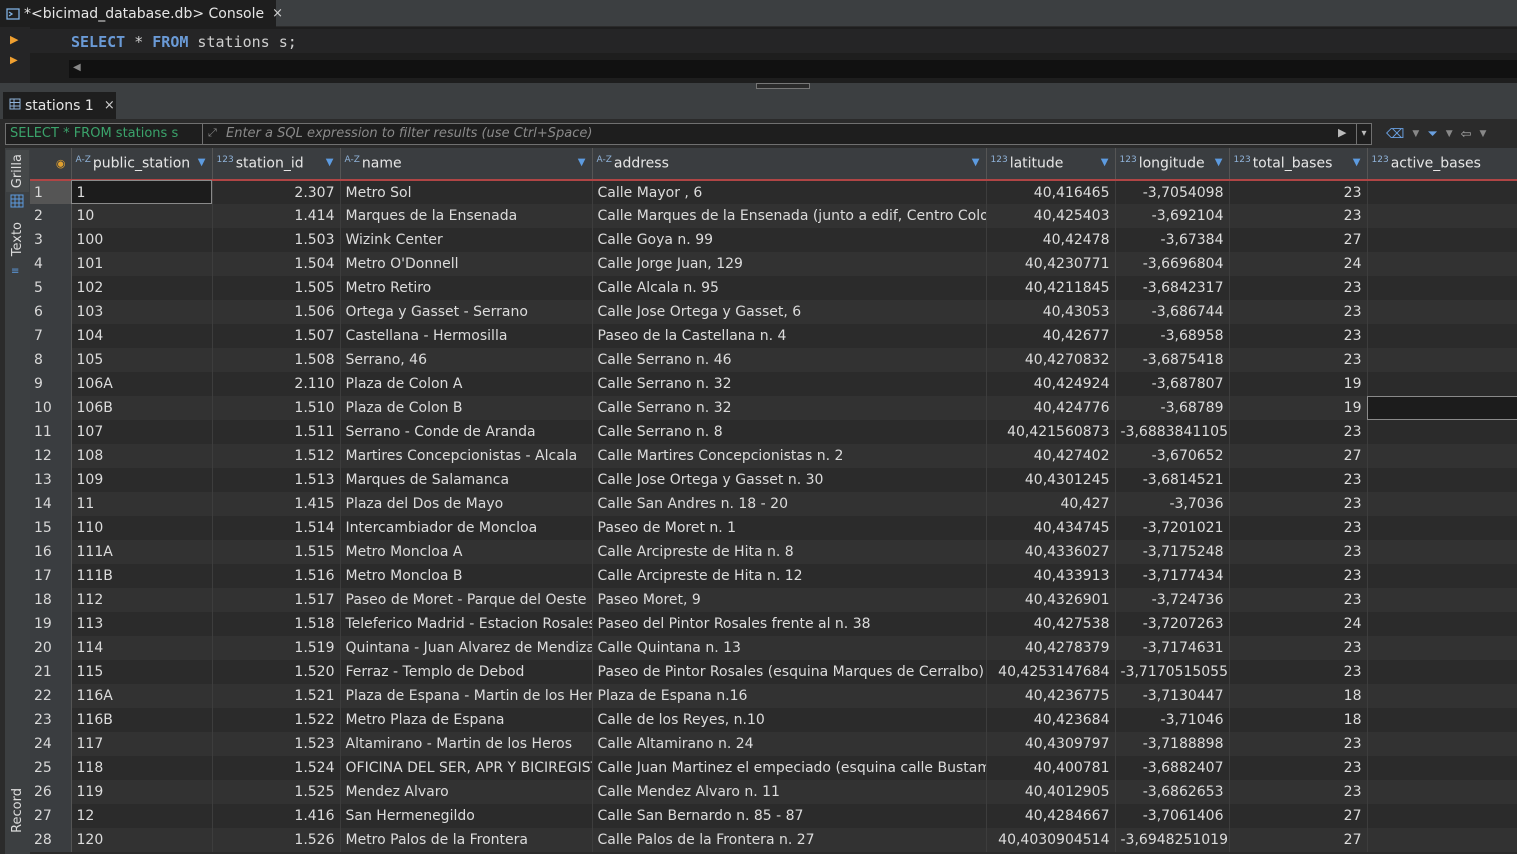 This screenshot has width=1517, height=854. Describe the element at coordinates (1395, 134) in the screenshot. I see `eraser-icon: ⌫` at that location.